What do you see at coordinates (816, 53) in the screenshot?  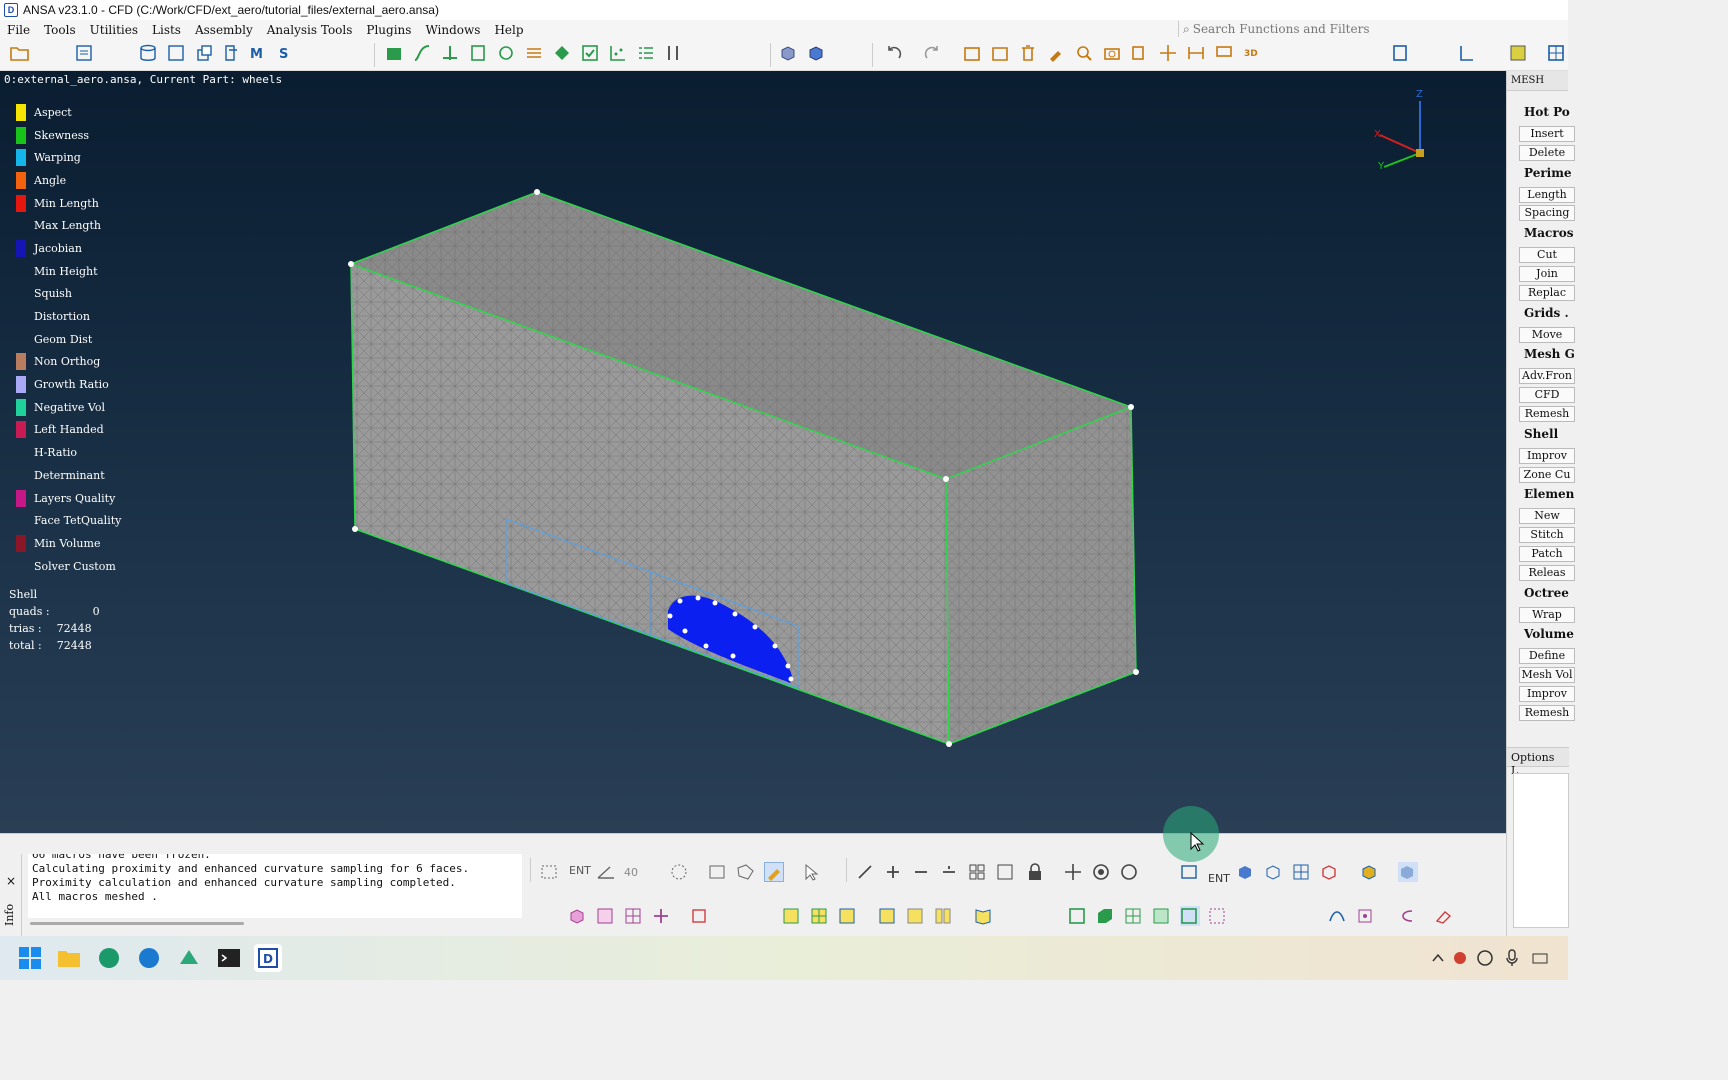 I see `view-shaded-icon` at bounding box center [816, 53].